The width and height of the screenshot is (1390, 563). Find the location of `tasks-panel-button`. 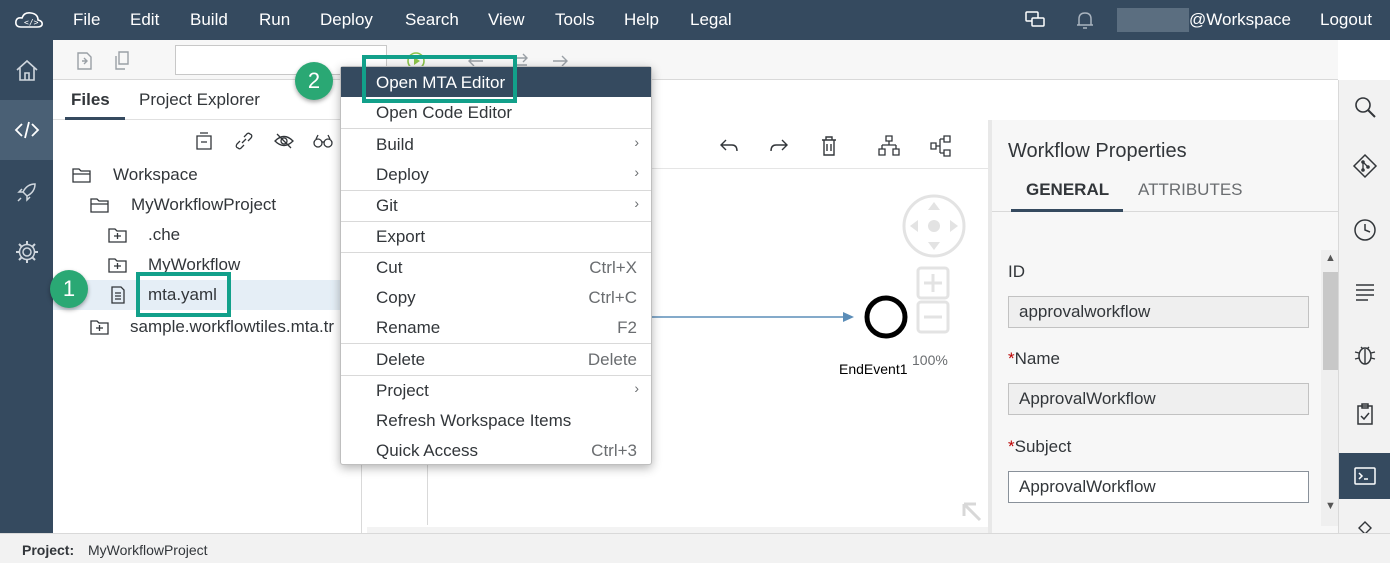

tasks-panel-button is located at coordinates (1364, 414).